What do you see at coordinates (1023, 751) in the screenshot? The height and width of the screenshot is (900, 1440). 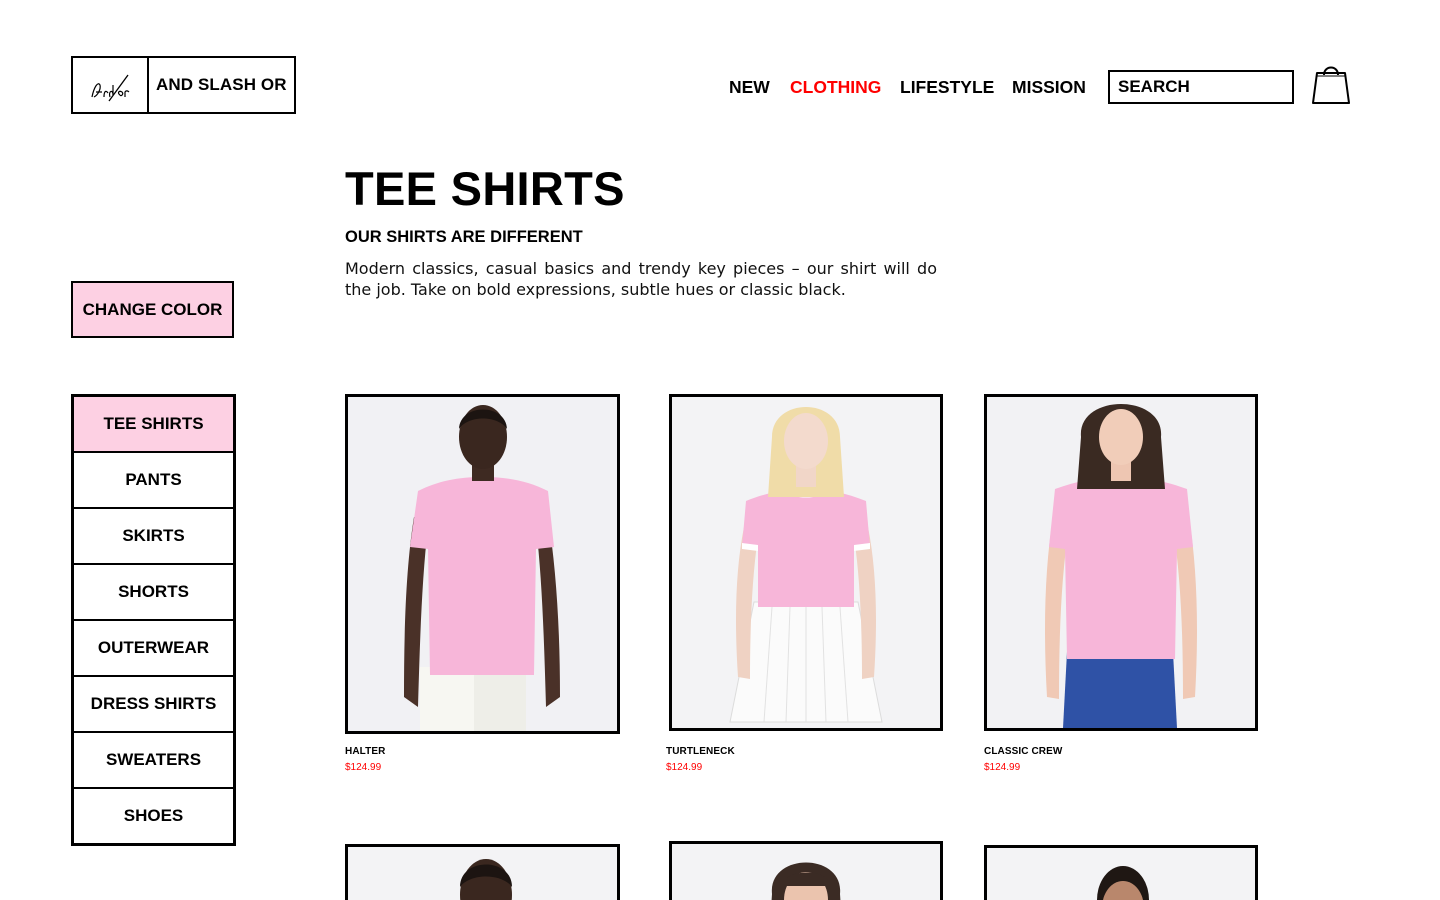 I see `product-name: CLASSIC CREW` at bounding box center [1023, 751].